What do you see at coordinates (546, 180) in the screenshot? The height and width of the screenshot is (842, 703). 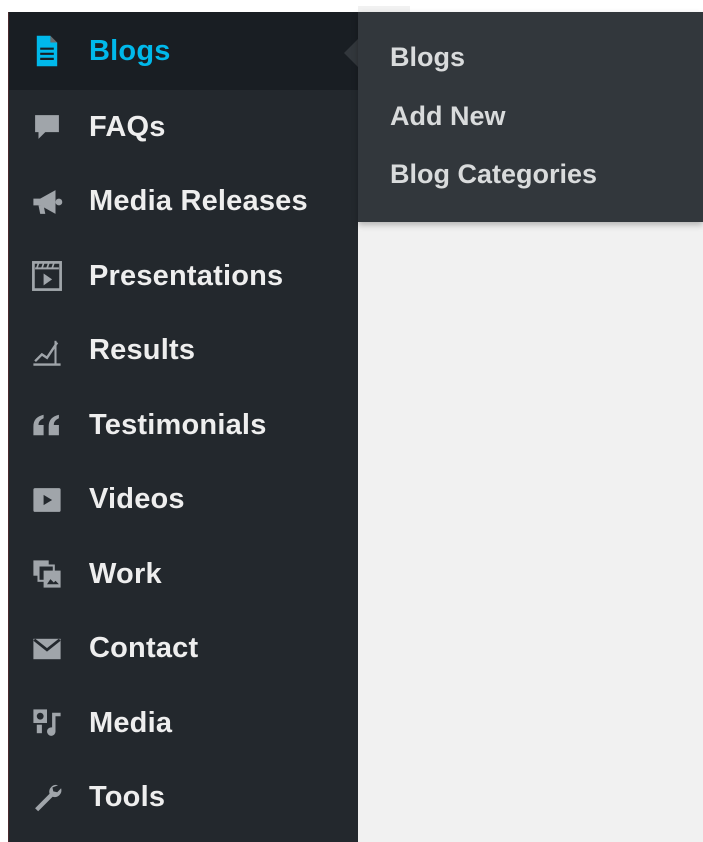 I see `submenu-item-blog-categories: Blog Categories` at bounding box center [546, 180].